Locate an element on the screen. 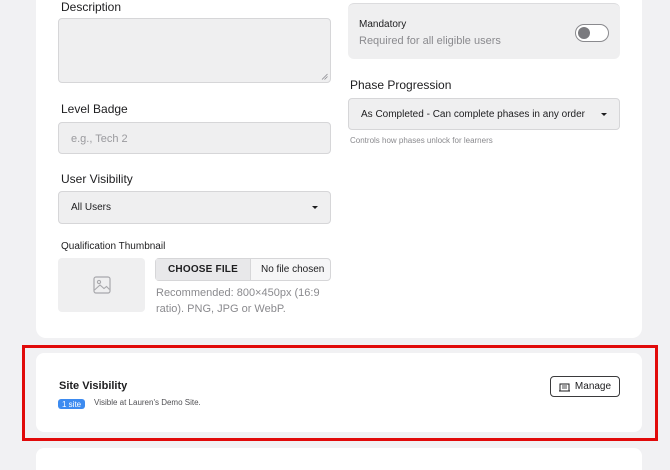  thumbnail-label: Qualification Thumbnail is located at coordinates (113, 246).